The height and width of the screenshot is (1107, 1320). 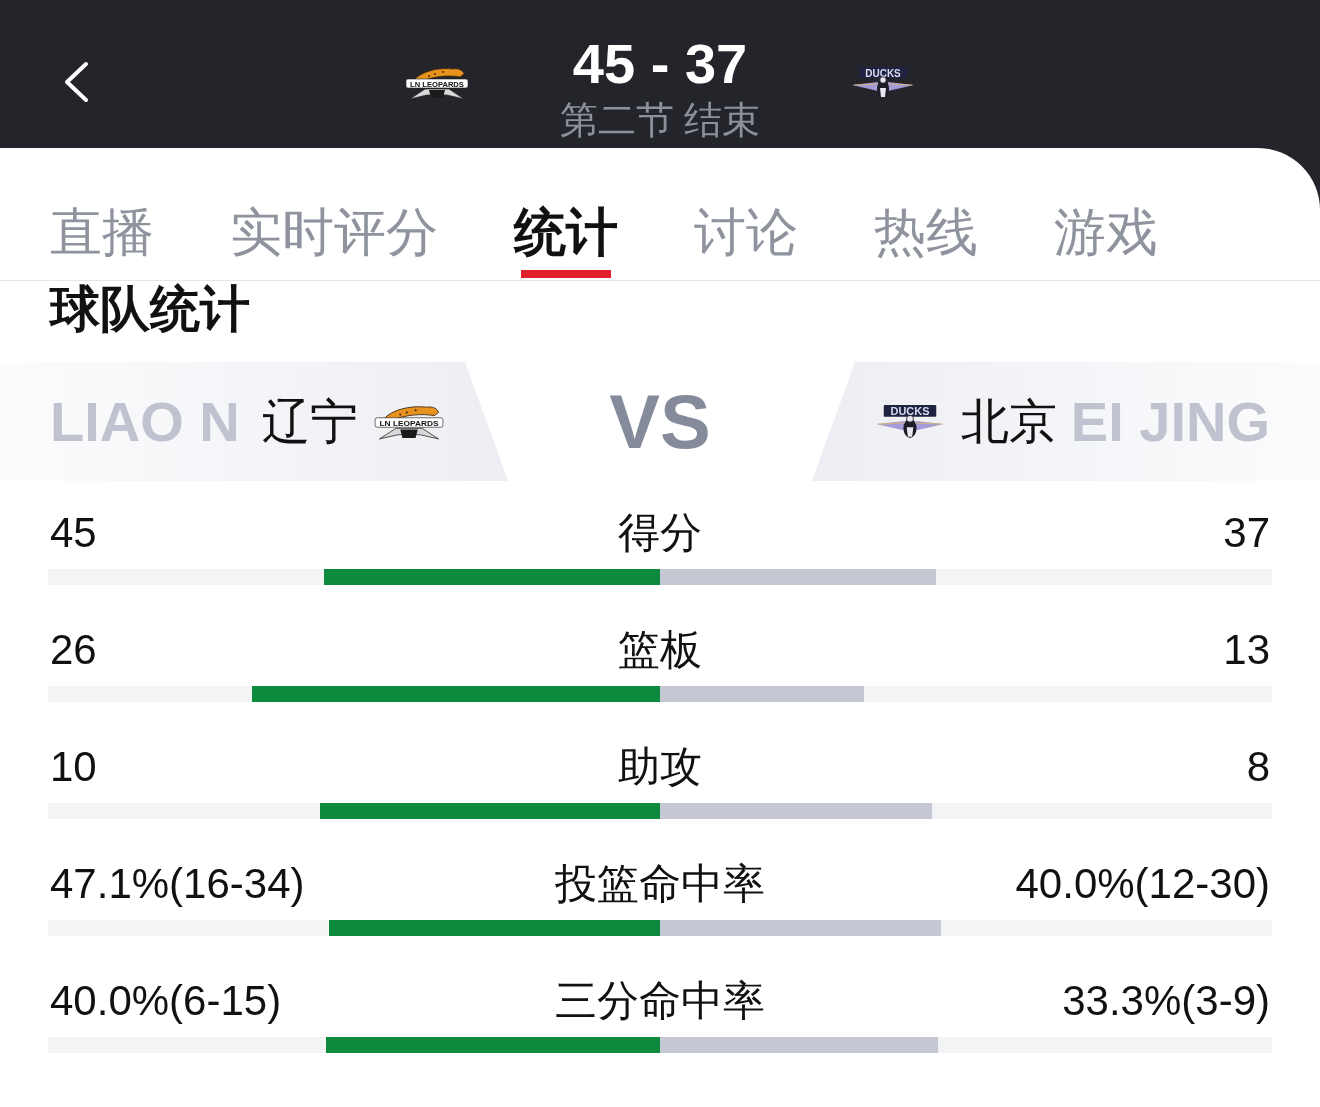 I want to click on stat-value: 10, so click(x=73, y=767).